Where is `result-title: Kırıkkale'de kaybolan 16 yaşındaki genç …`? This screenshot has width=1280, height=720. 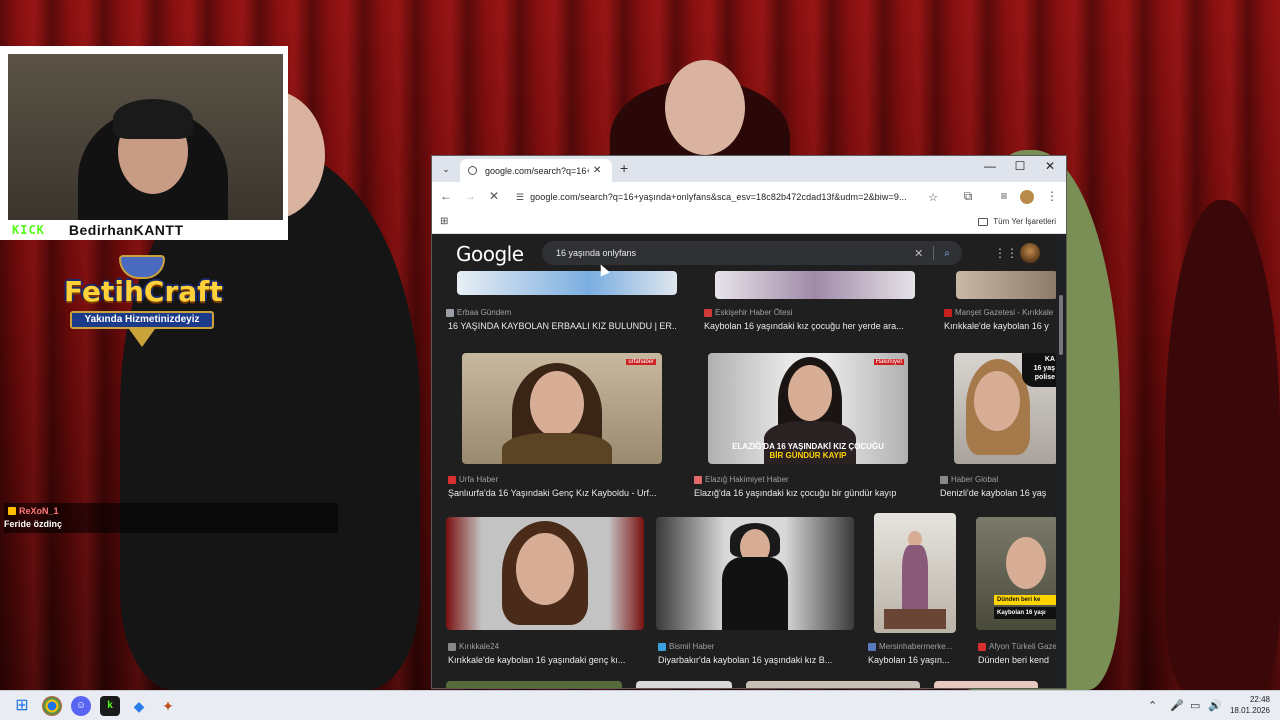 result-title: Kırıkkale'de kaybolan 16 yaşındaki genç … is located at coordinates (548, 660).